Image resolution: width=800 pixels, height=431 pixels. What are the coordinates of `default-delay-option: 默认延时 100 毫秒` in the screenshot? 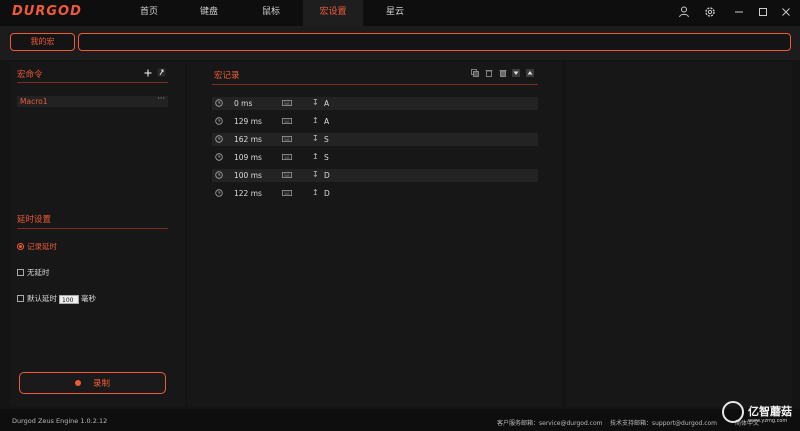 It's located at (56, 298).